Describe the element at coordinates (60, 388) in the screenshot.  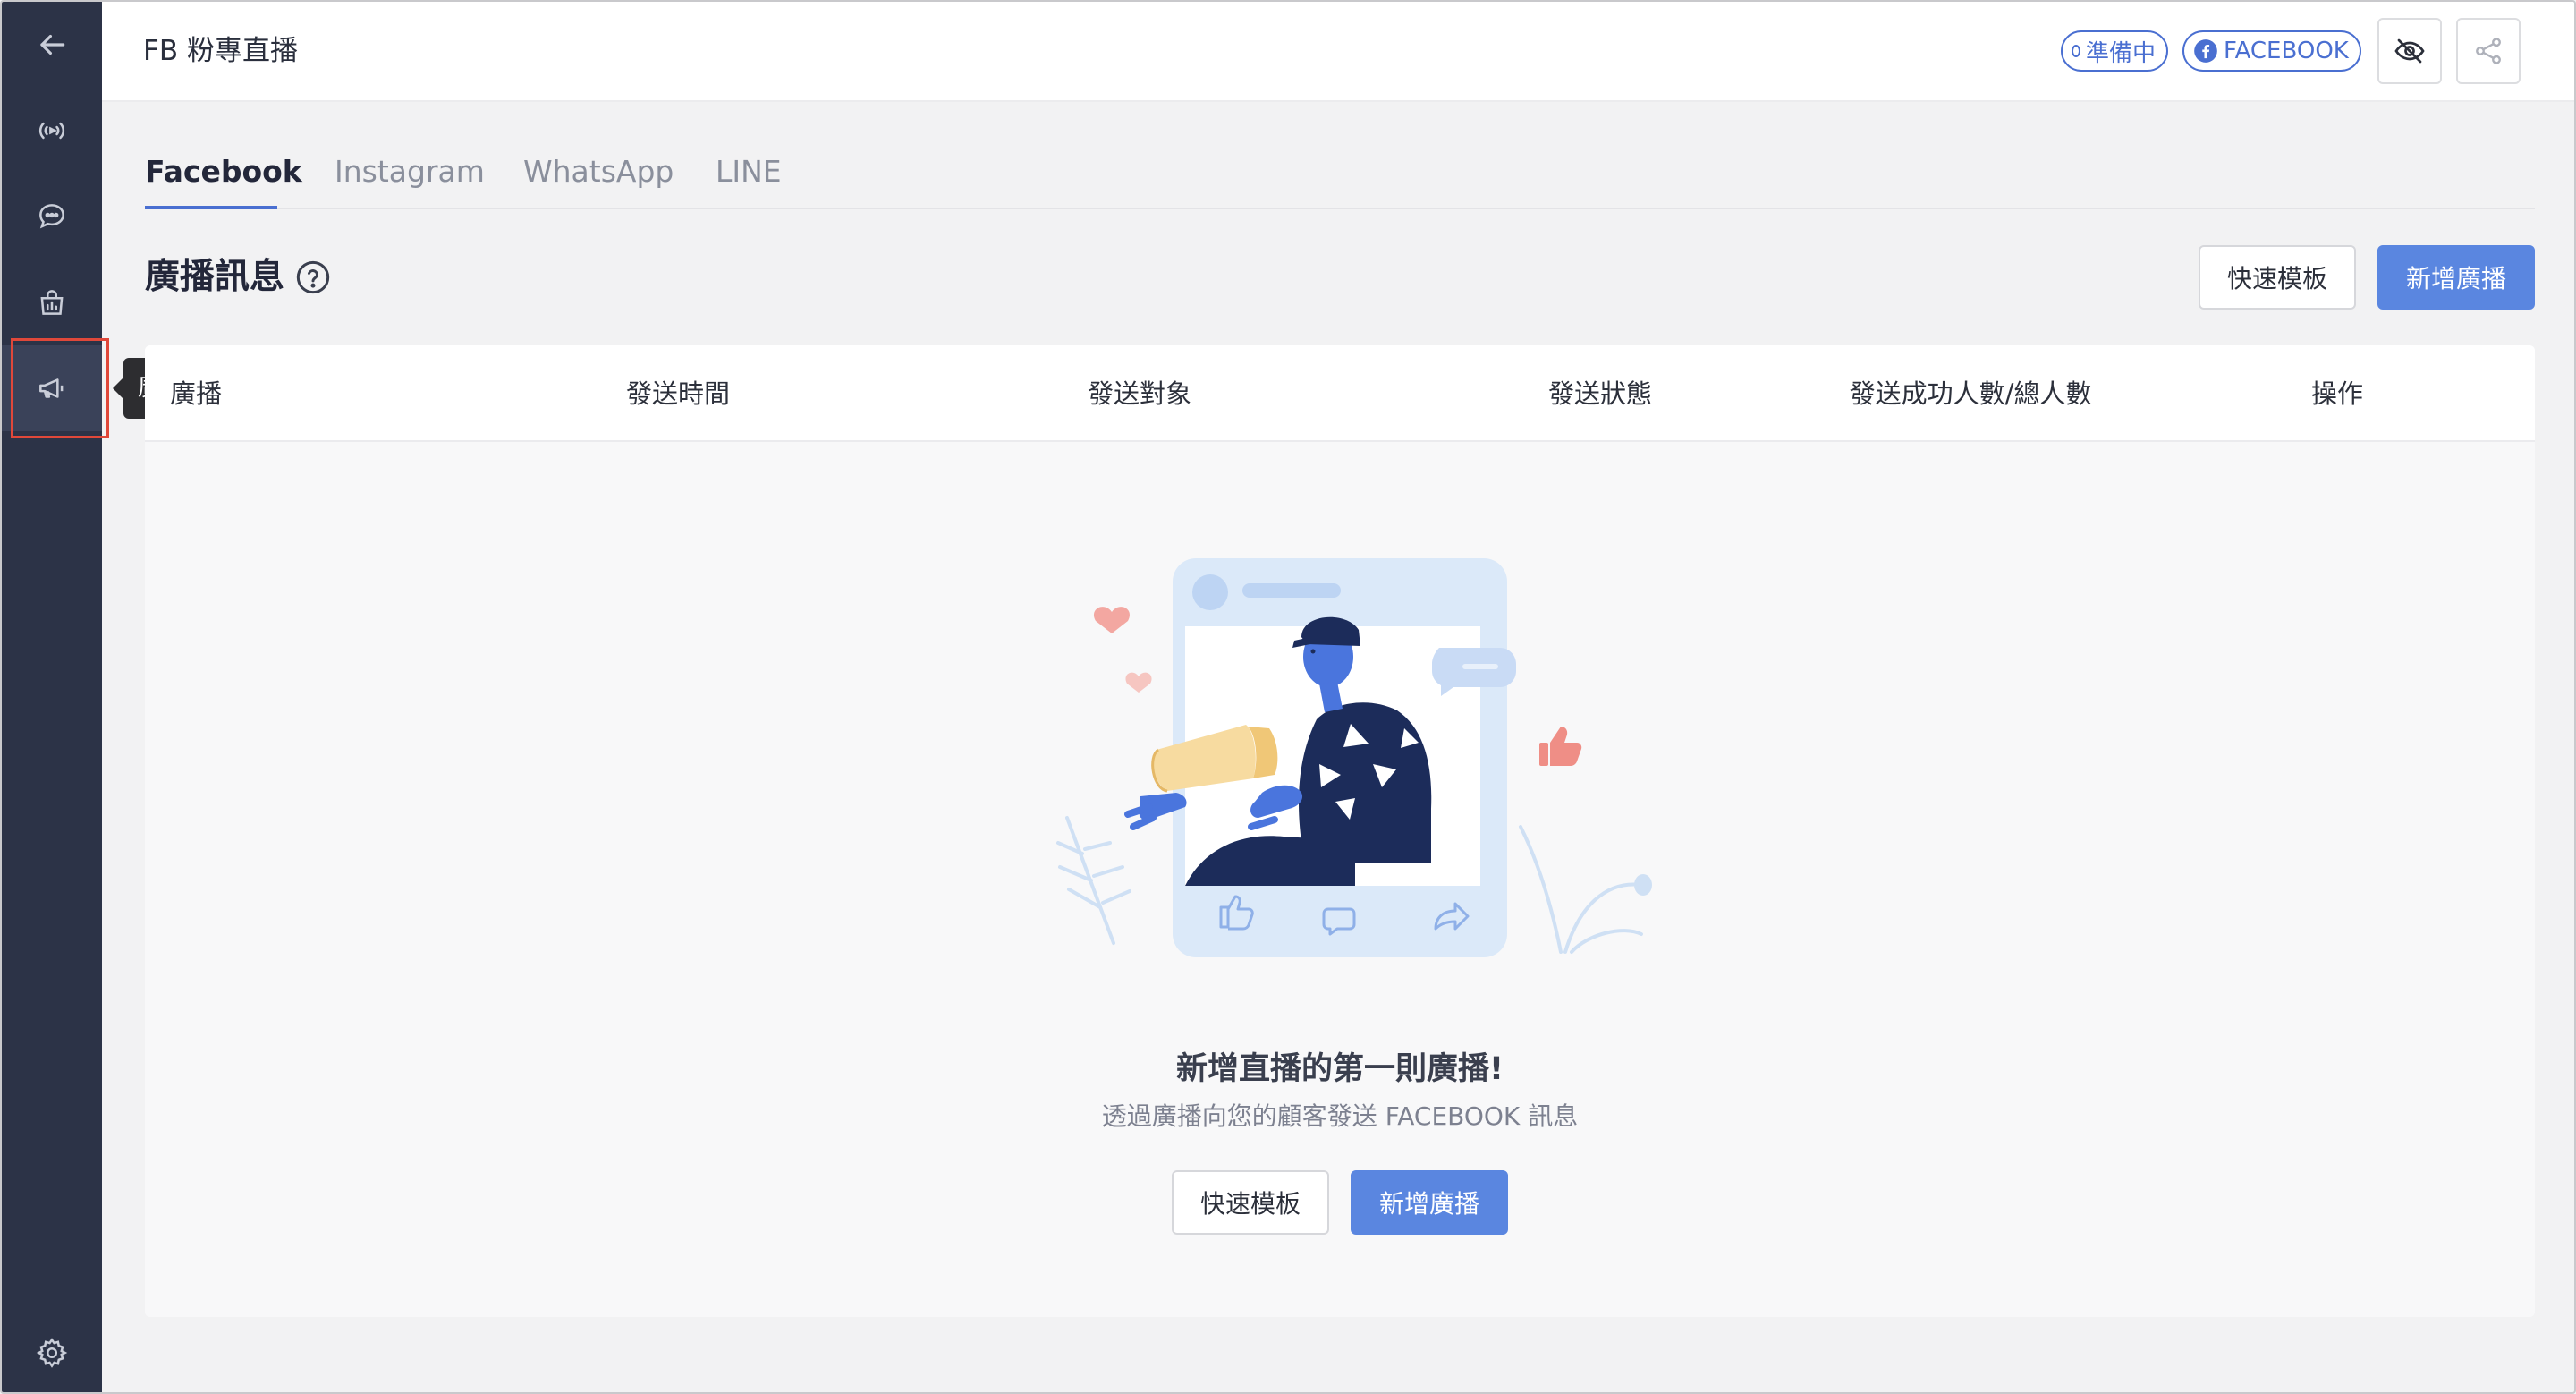
I see `active-item-highlight` at that location.